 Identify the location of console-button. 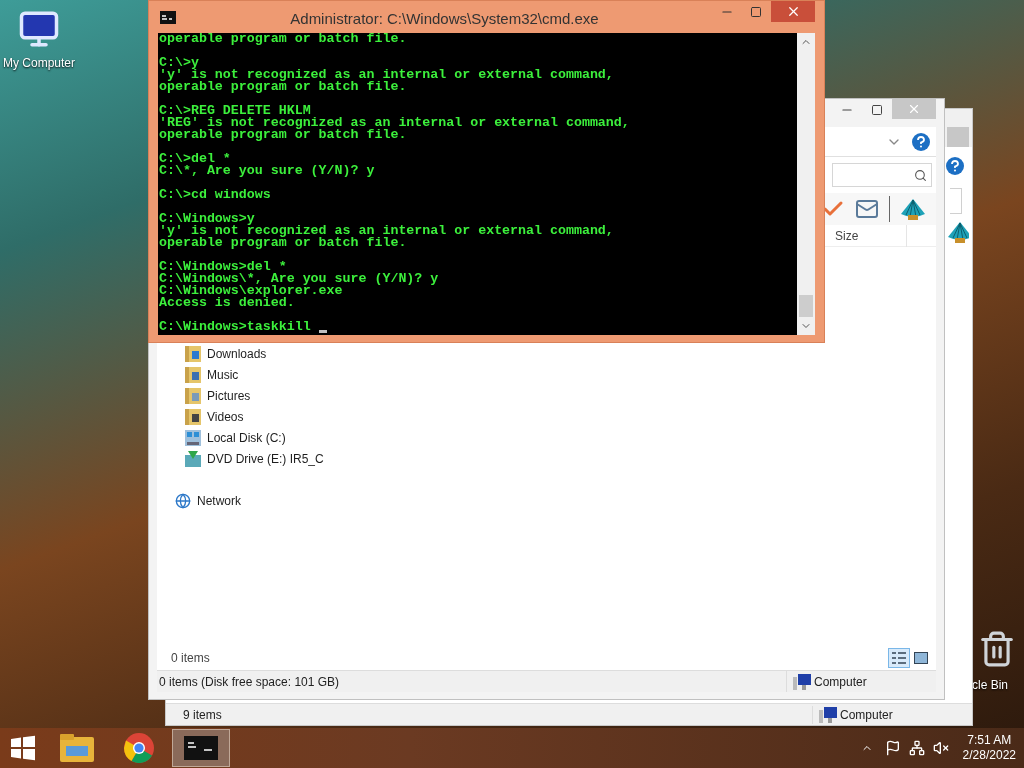
(201, 748).